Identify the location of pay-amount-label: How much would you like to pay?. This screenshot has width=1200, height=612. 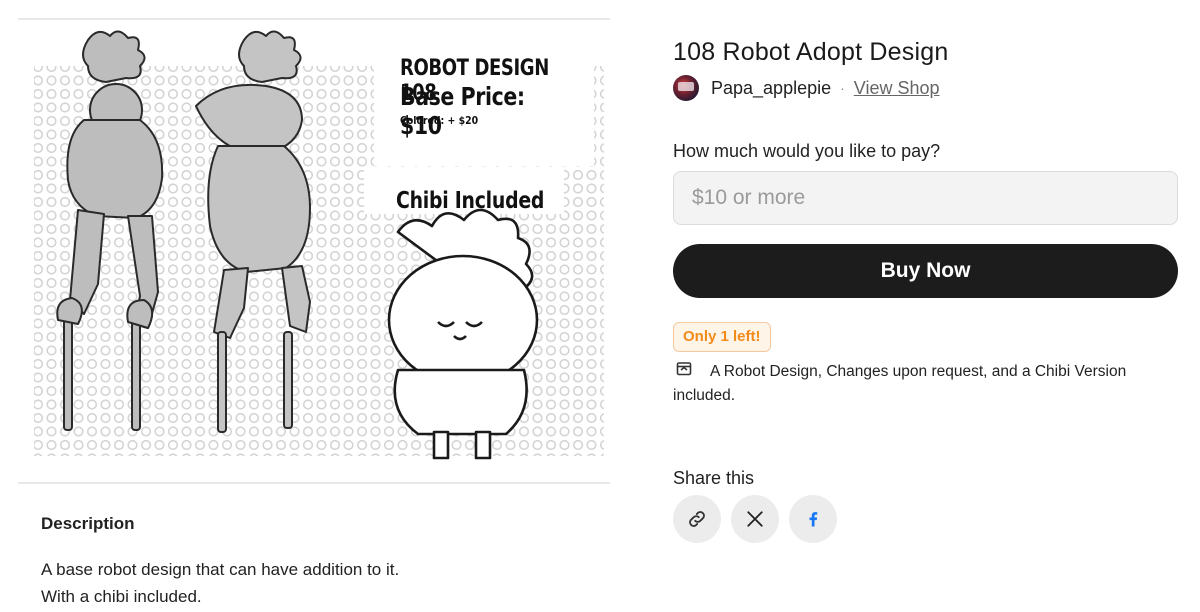
(807, 151).